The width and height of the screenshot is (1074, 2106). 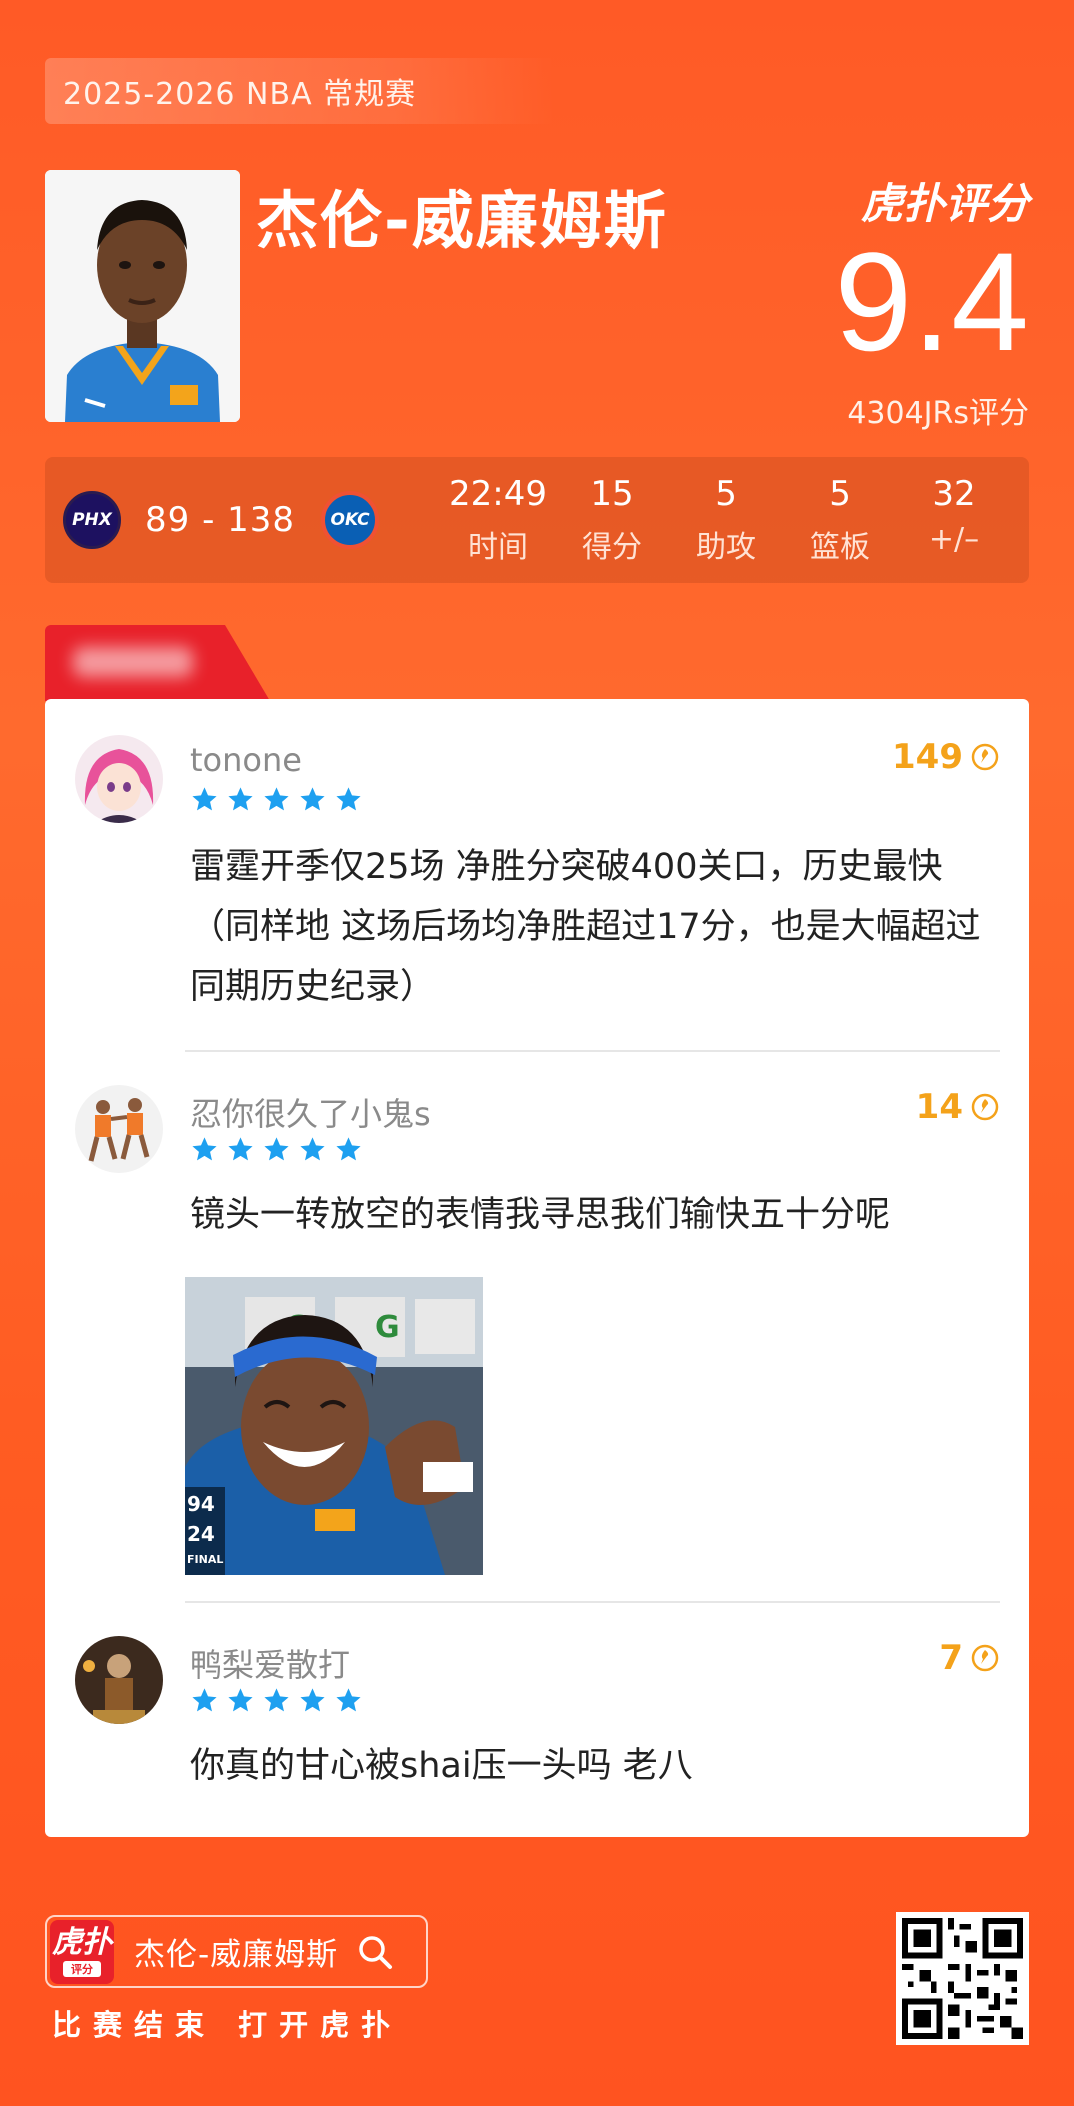 I want to click on phx-team-logo: PHX, so click(x=92, y=520).